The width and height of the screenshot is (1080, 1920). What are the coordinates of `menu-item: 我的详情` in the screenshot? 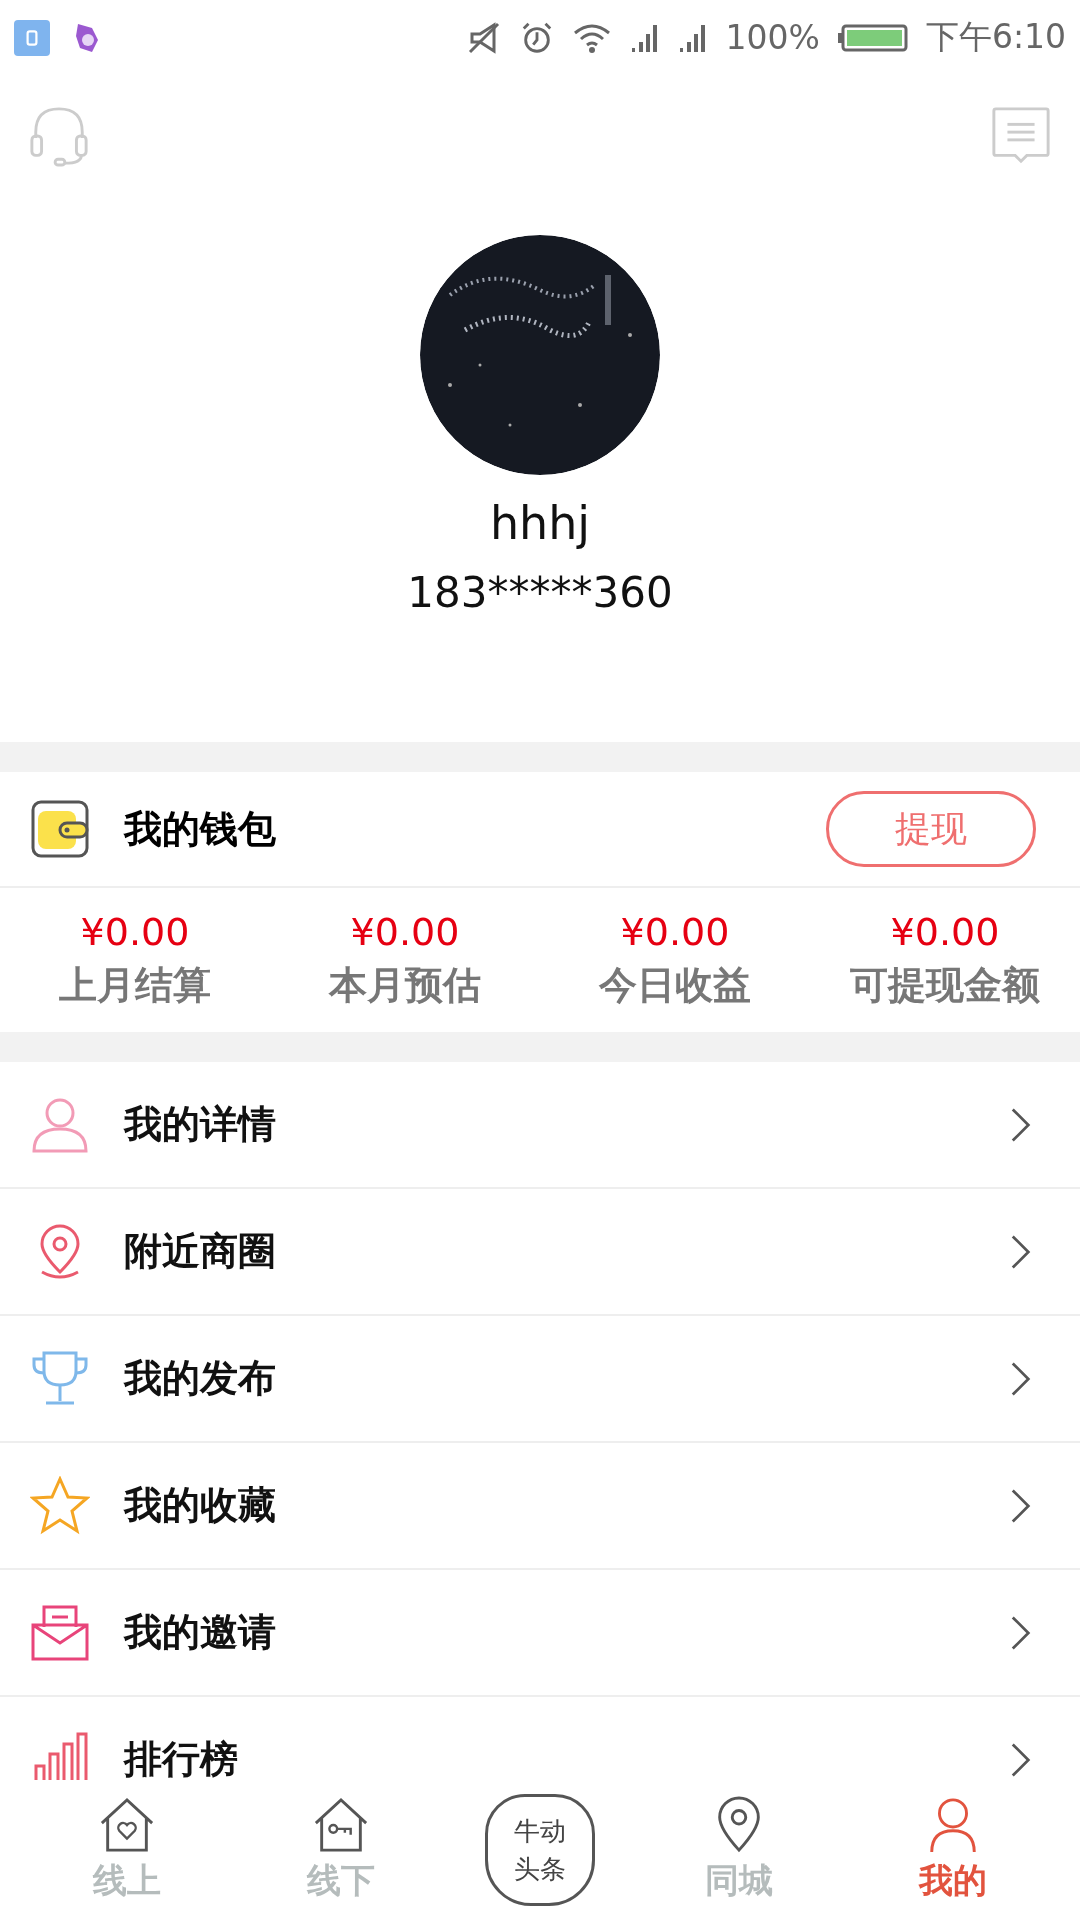 It's located at (540, 1125).